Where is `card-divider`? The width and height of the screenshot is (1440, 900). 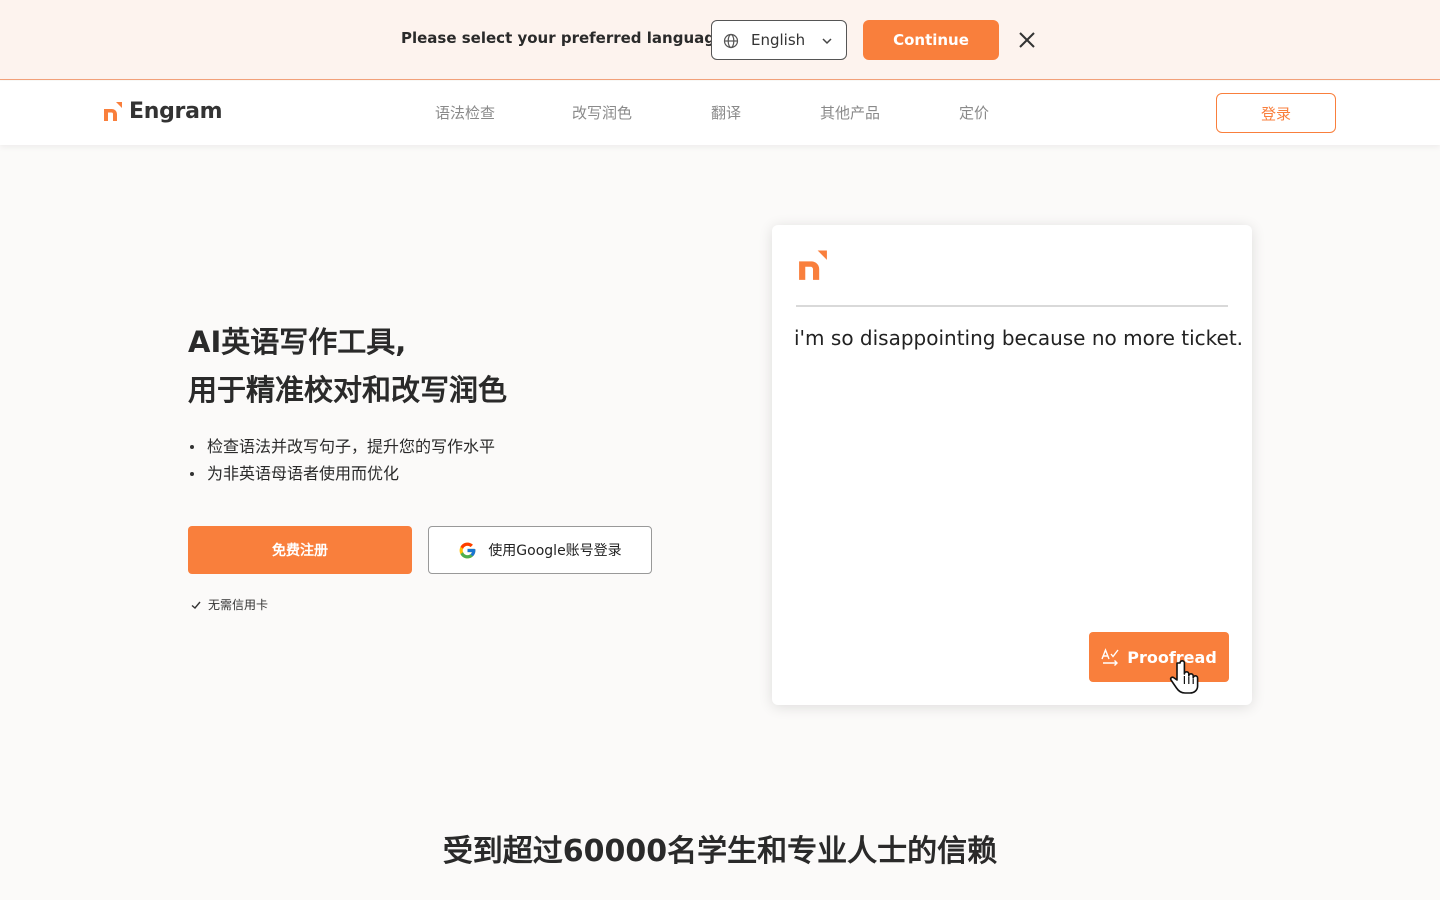
card-divider is located at coordinates (1012, 306).